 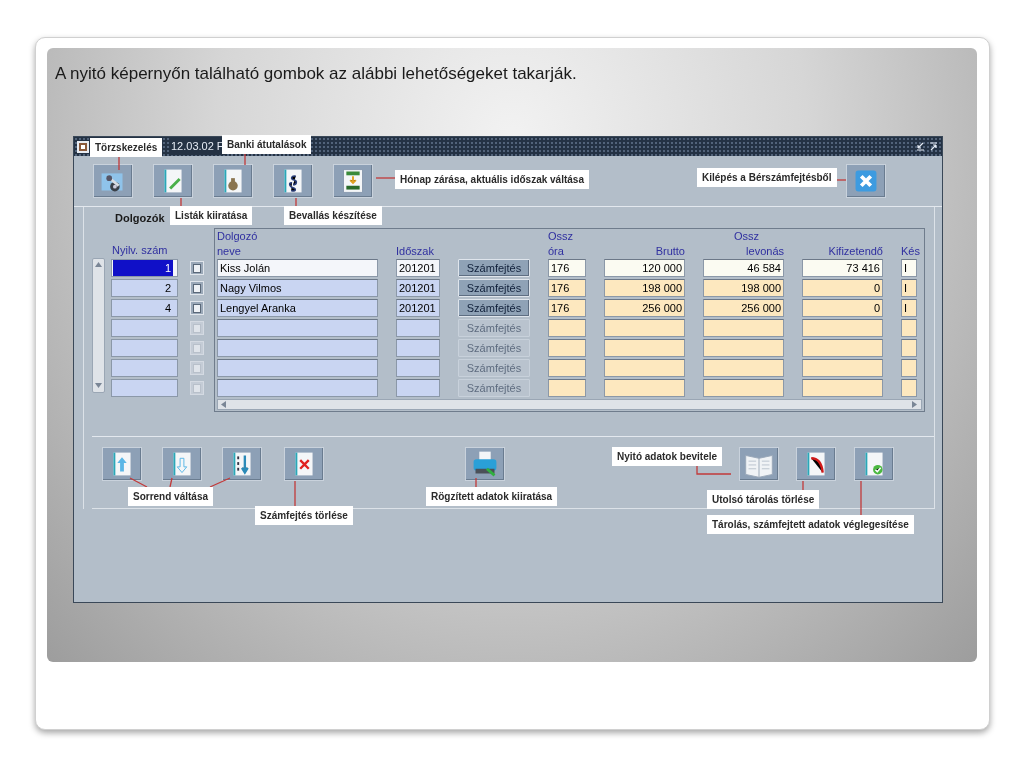 I want to click on vertical-scrollbar, so click(x=98, y=325).